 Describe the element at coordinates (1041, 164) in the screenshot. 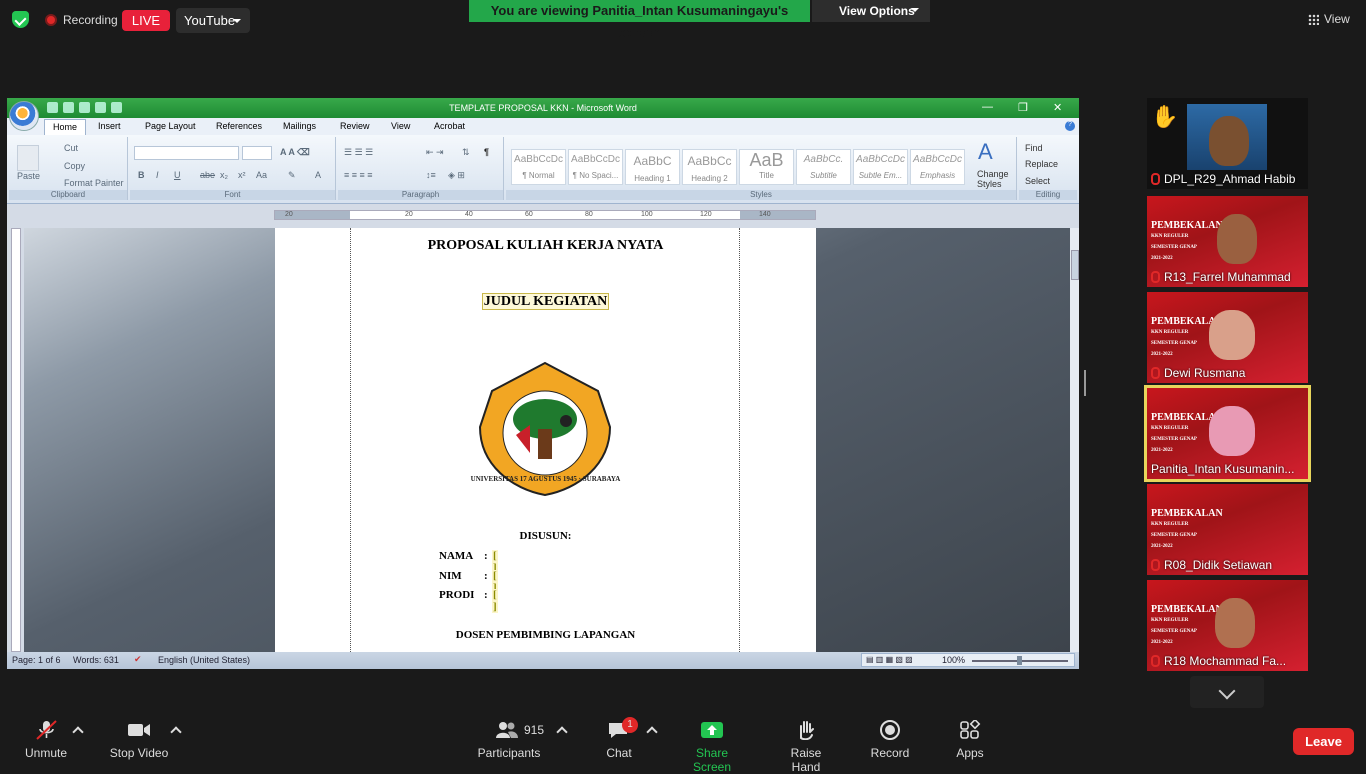

I see `replace-button: Replace` at that location.